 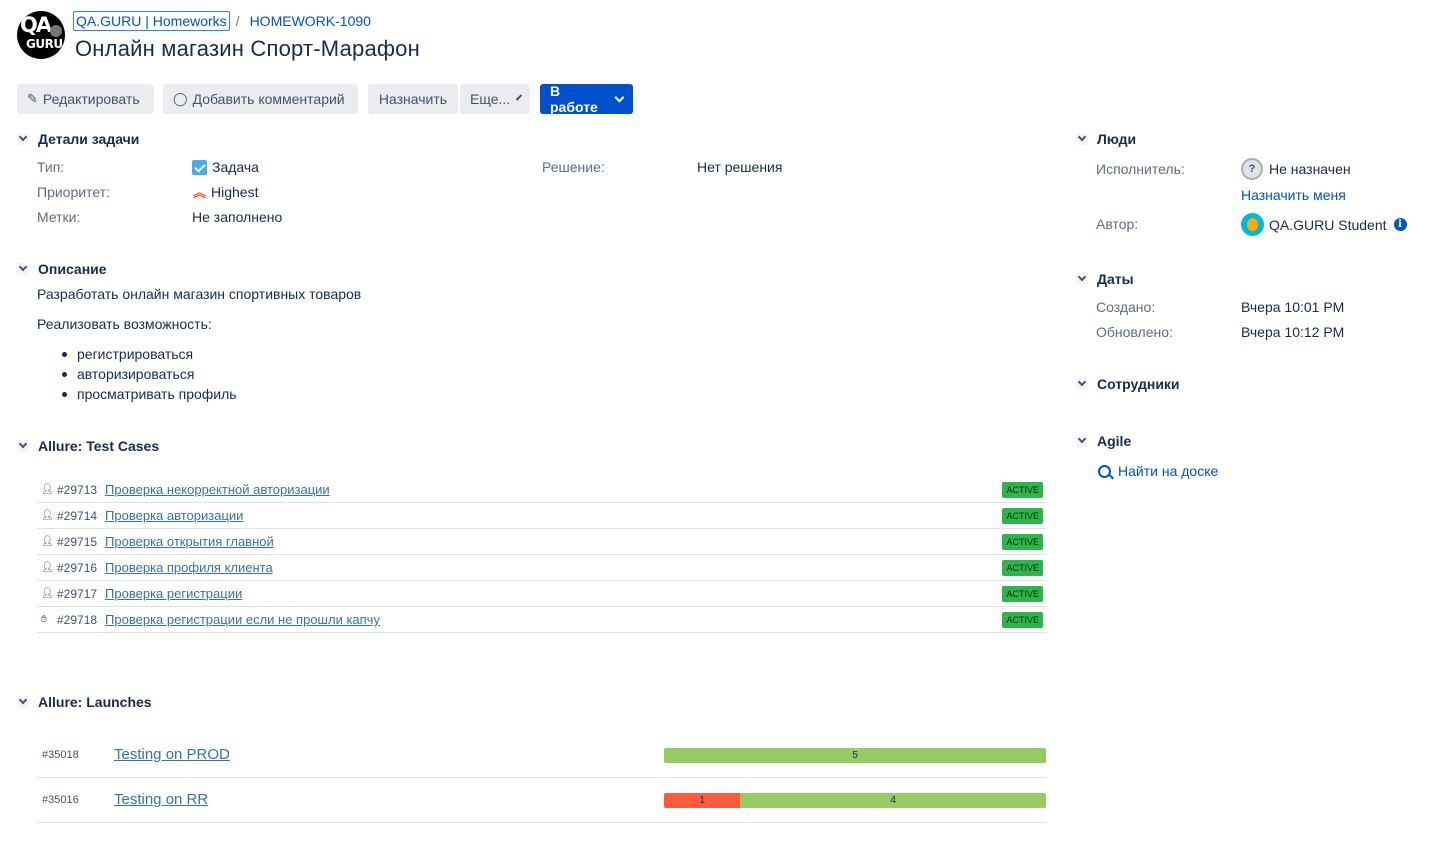 I want to click on unassigned-avatar-icon: ?, so click(x=1252, y=169).